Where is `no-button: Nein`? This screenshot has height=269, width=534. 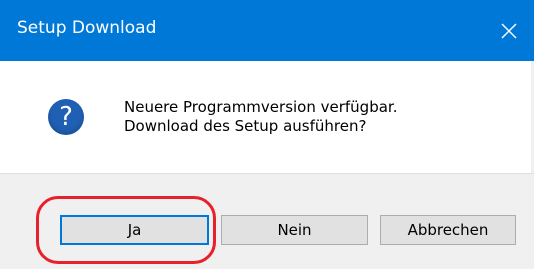
no-button: Nein is located at coordinates (294, 230).